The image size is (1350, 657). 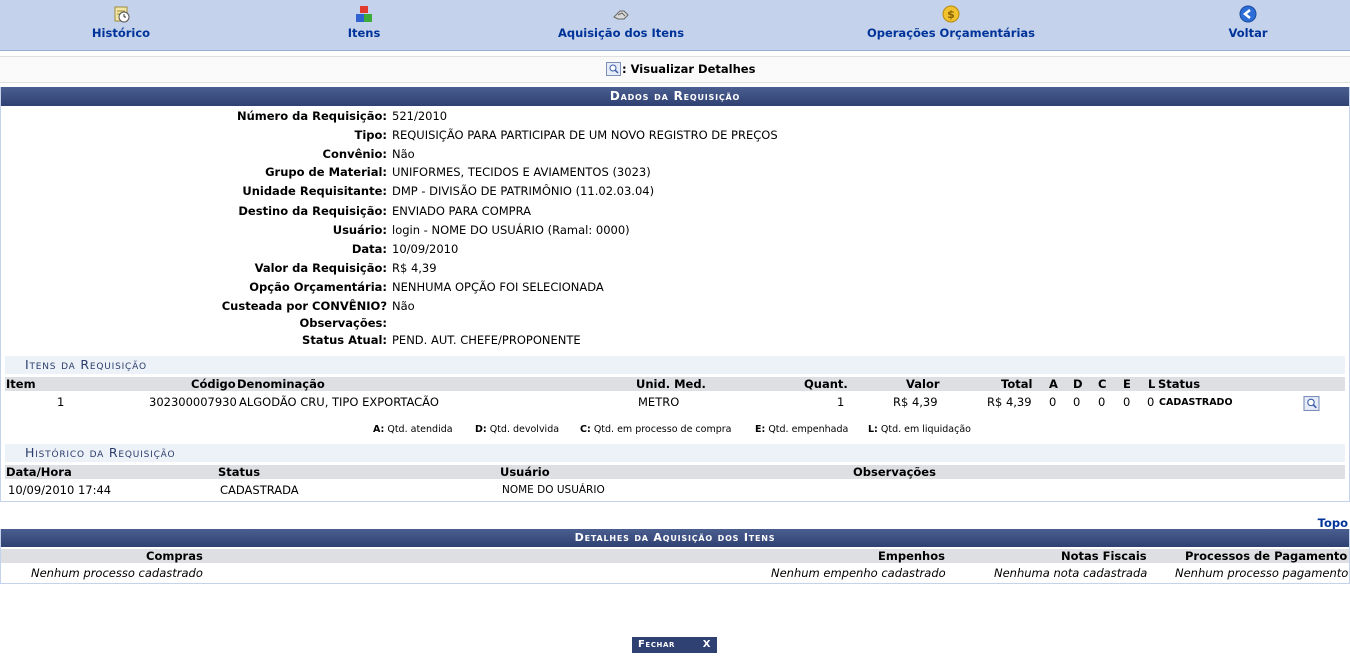 What do you see at coordinates (675, 307) in the screenshot?
I see `field-custeada-convenio: Custeada por CONVÊNIO? Não` at bounding box center [675, 307].